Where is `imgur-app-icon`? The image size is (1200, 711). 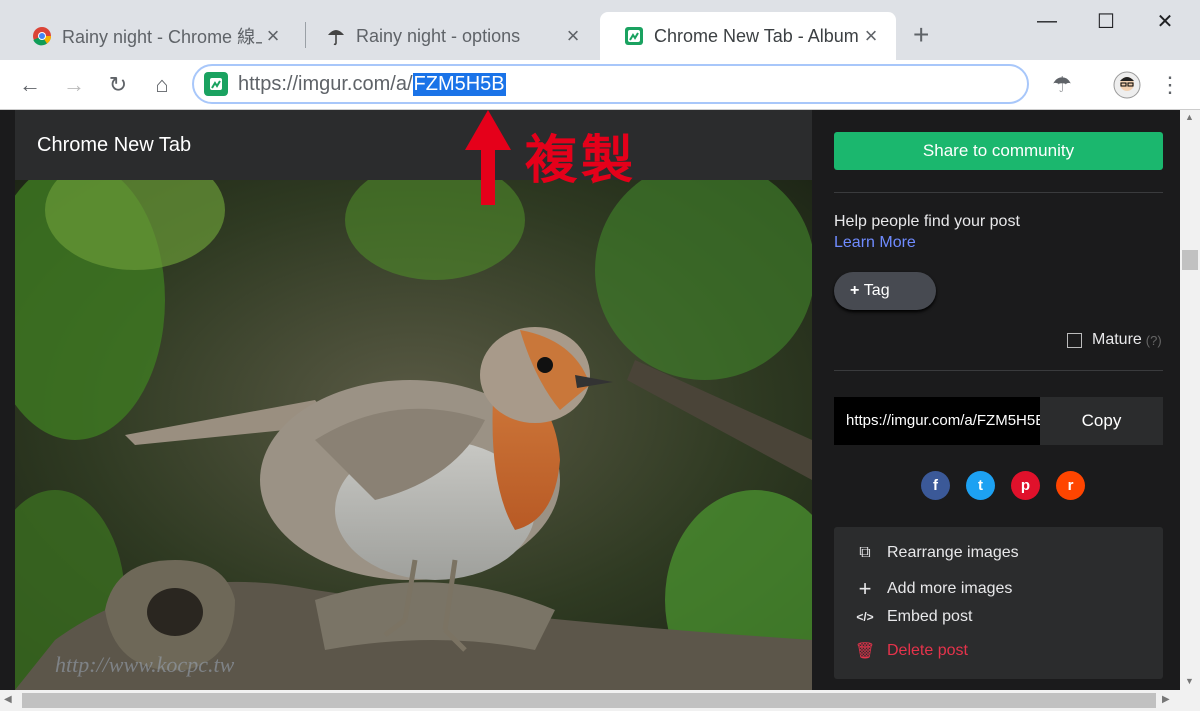 imgur-app-icon is located at coordinates (634, 36).